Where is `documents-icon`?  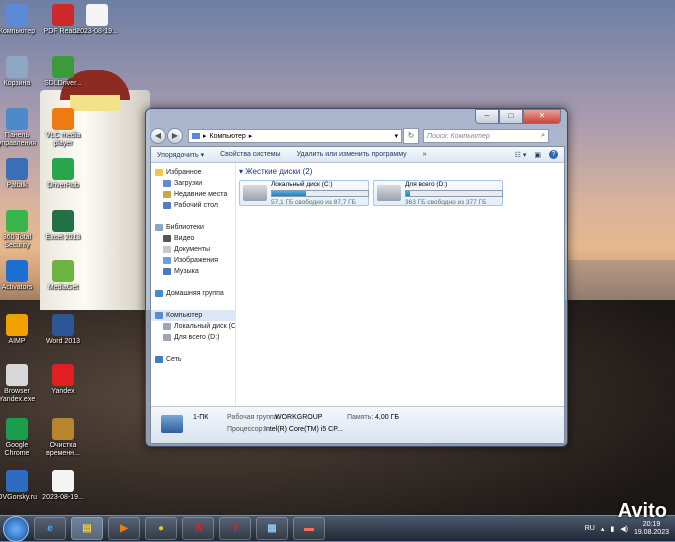 documents-icon is located at coordinates (167, 249).